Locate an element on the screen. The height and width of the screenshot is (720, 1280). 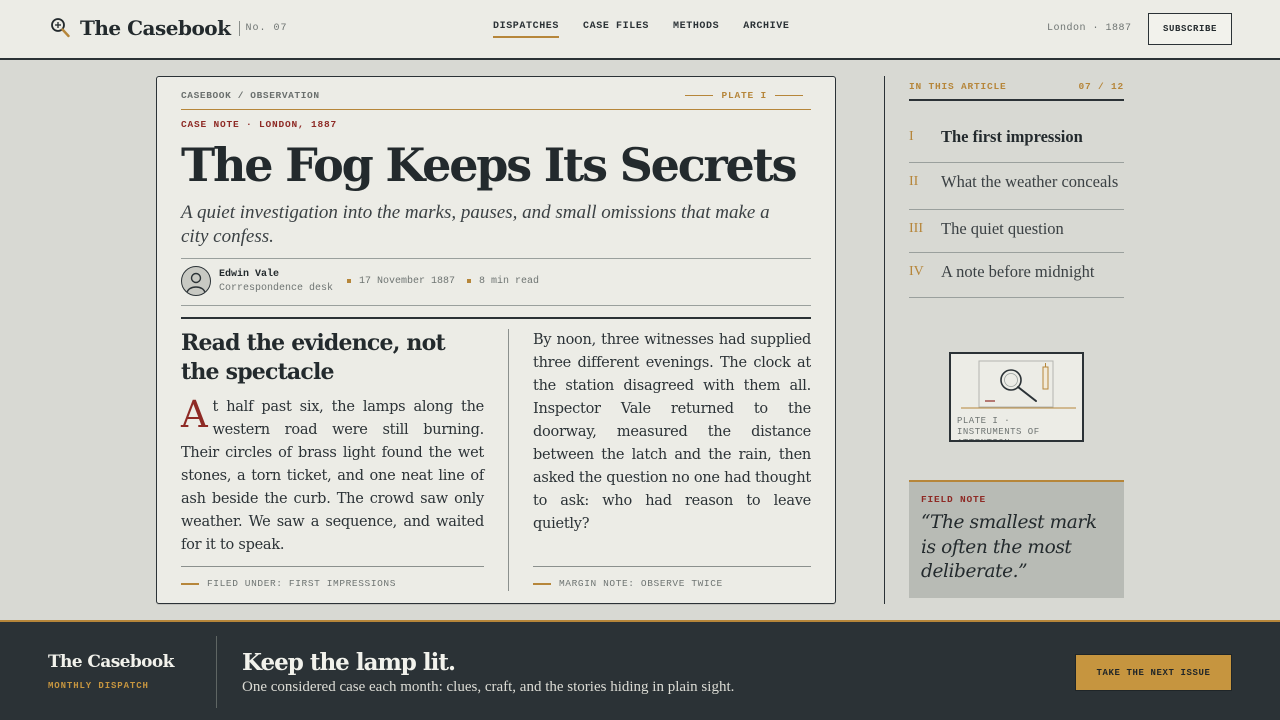
read-time-text: 8 min read is located at coordinates (509, 281).